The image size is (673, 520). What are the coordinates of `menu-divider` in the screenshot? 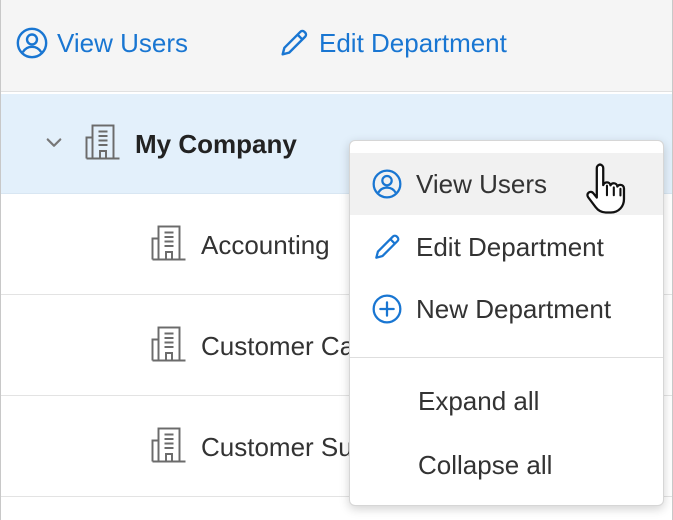 It's located at (506, 357).